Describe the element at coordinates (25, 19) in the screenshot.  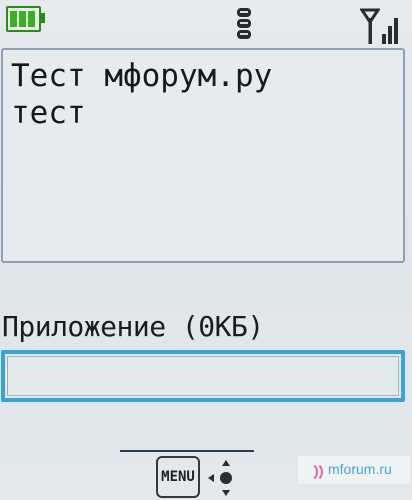
I see `battery-icon` at that location.